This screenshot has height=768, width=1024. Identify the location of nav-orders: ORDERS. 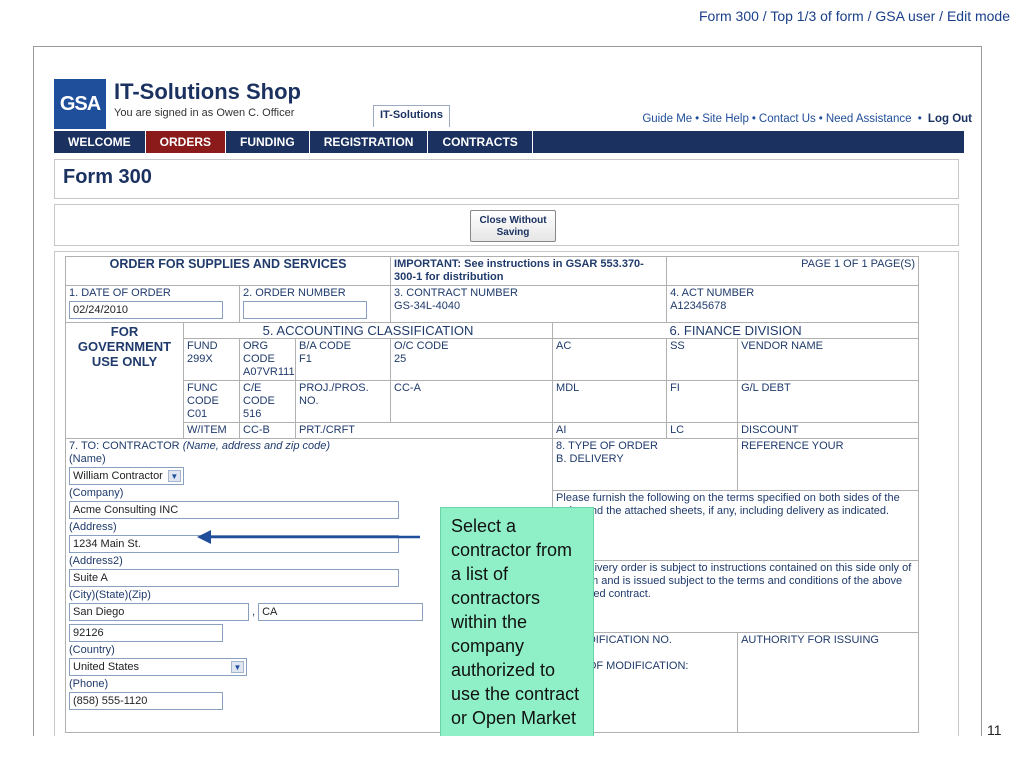
(186, 142).